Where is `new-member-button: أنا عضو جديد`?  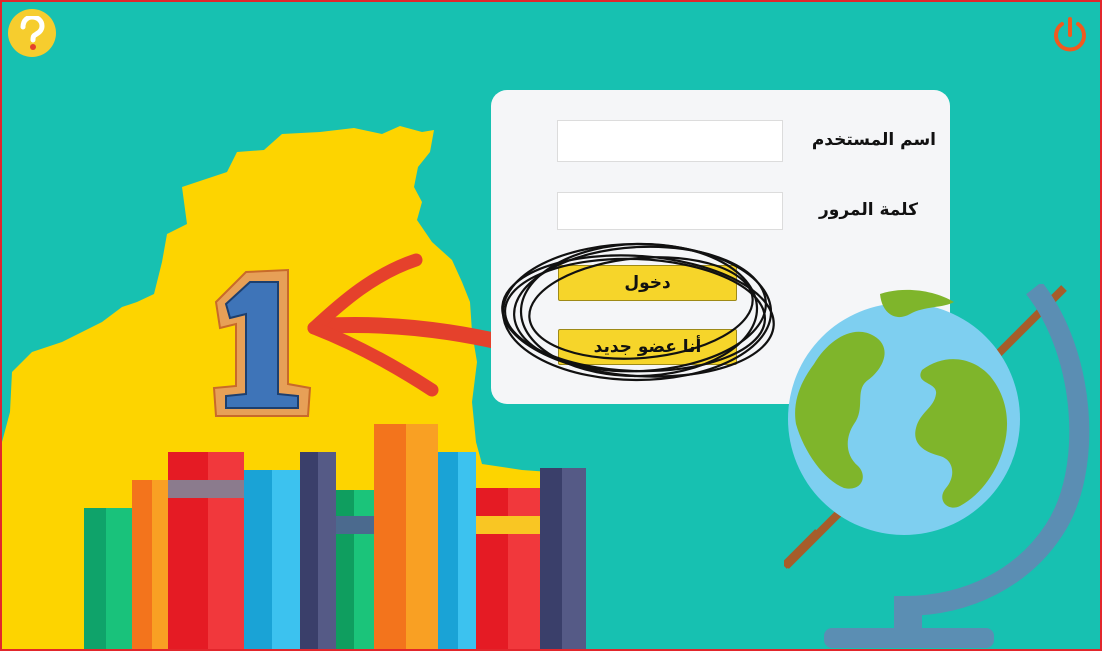 new-member-button: أنا عضو جديد is located at coordinates (647, 347).